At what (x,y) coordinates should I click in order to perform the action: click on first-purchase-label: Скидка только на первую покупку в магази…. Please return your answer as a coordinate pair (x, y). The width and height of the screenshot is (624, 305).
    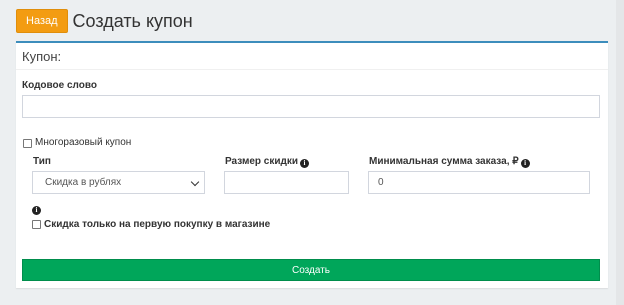
    Looking at the image, I should click on (157, 224).